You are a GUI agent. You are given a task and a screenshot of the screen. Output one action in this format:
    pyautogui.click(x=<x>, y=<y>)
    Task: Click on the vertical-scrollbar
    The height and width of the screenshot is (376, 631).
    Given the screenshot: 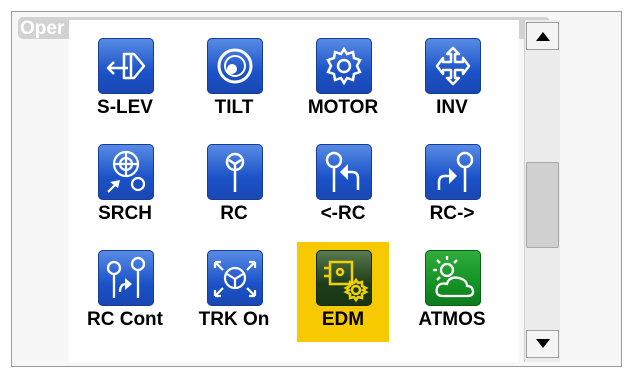 What is the action you would take?
    pyautogui.click(x=542, y=191)
    